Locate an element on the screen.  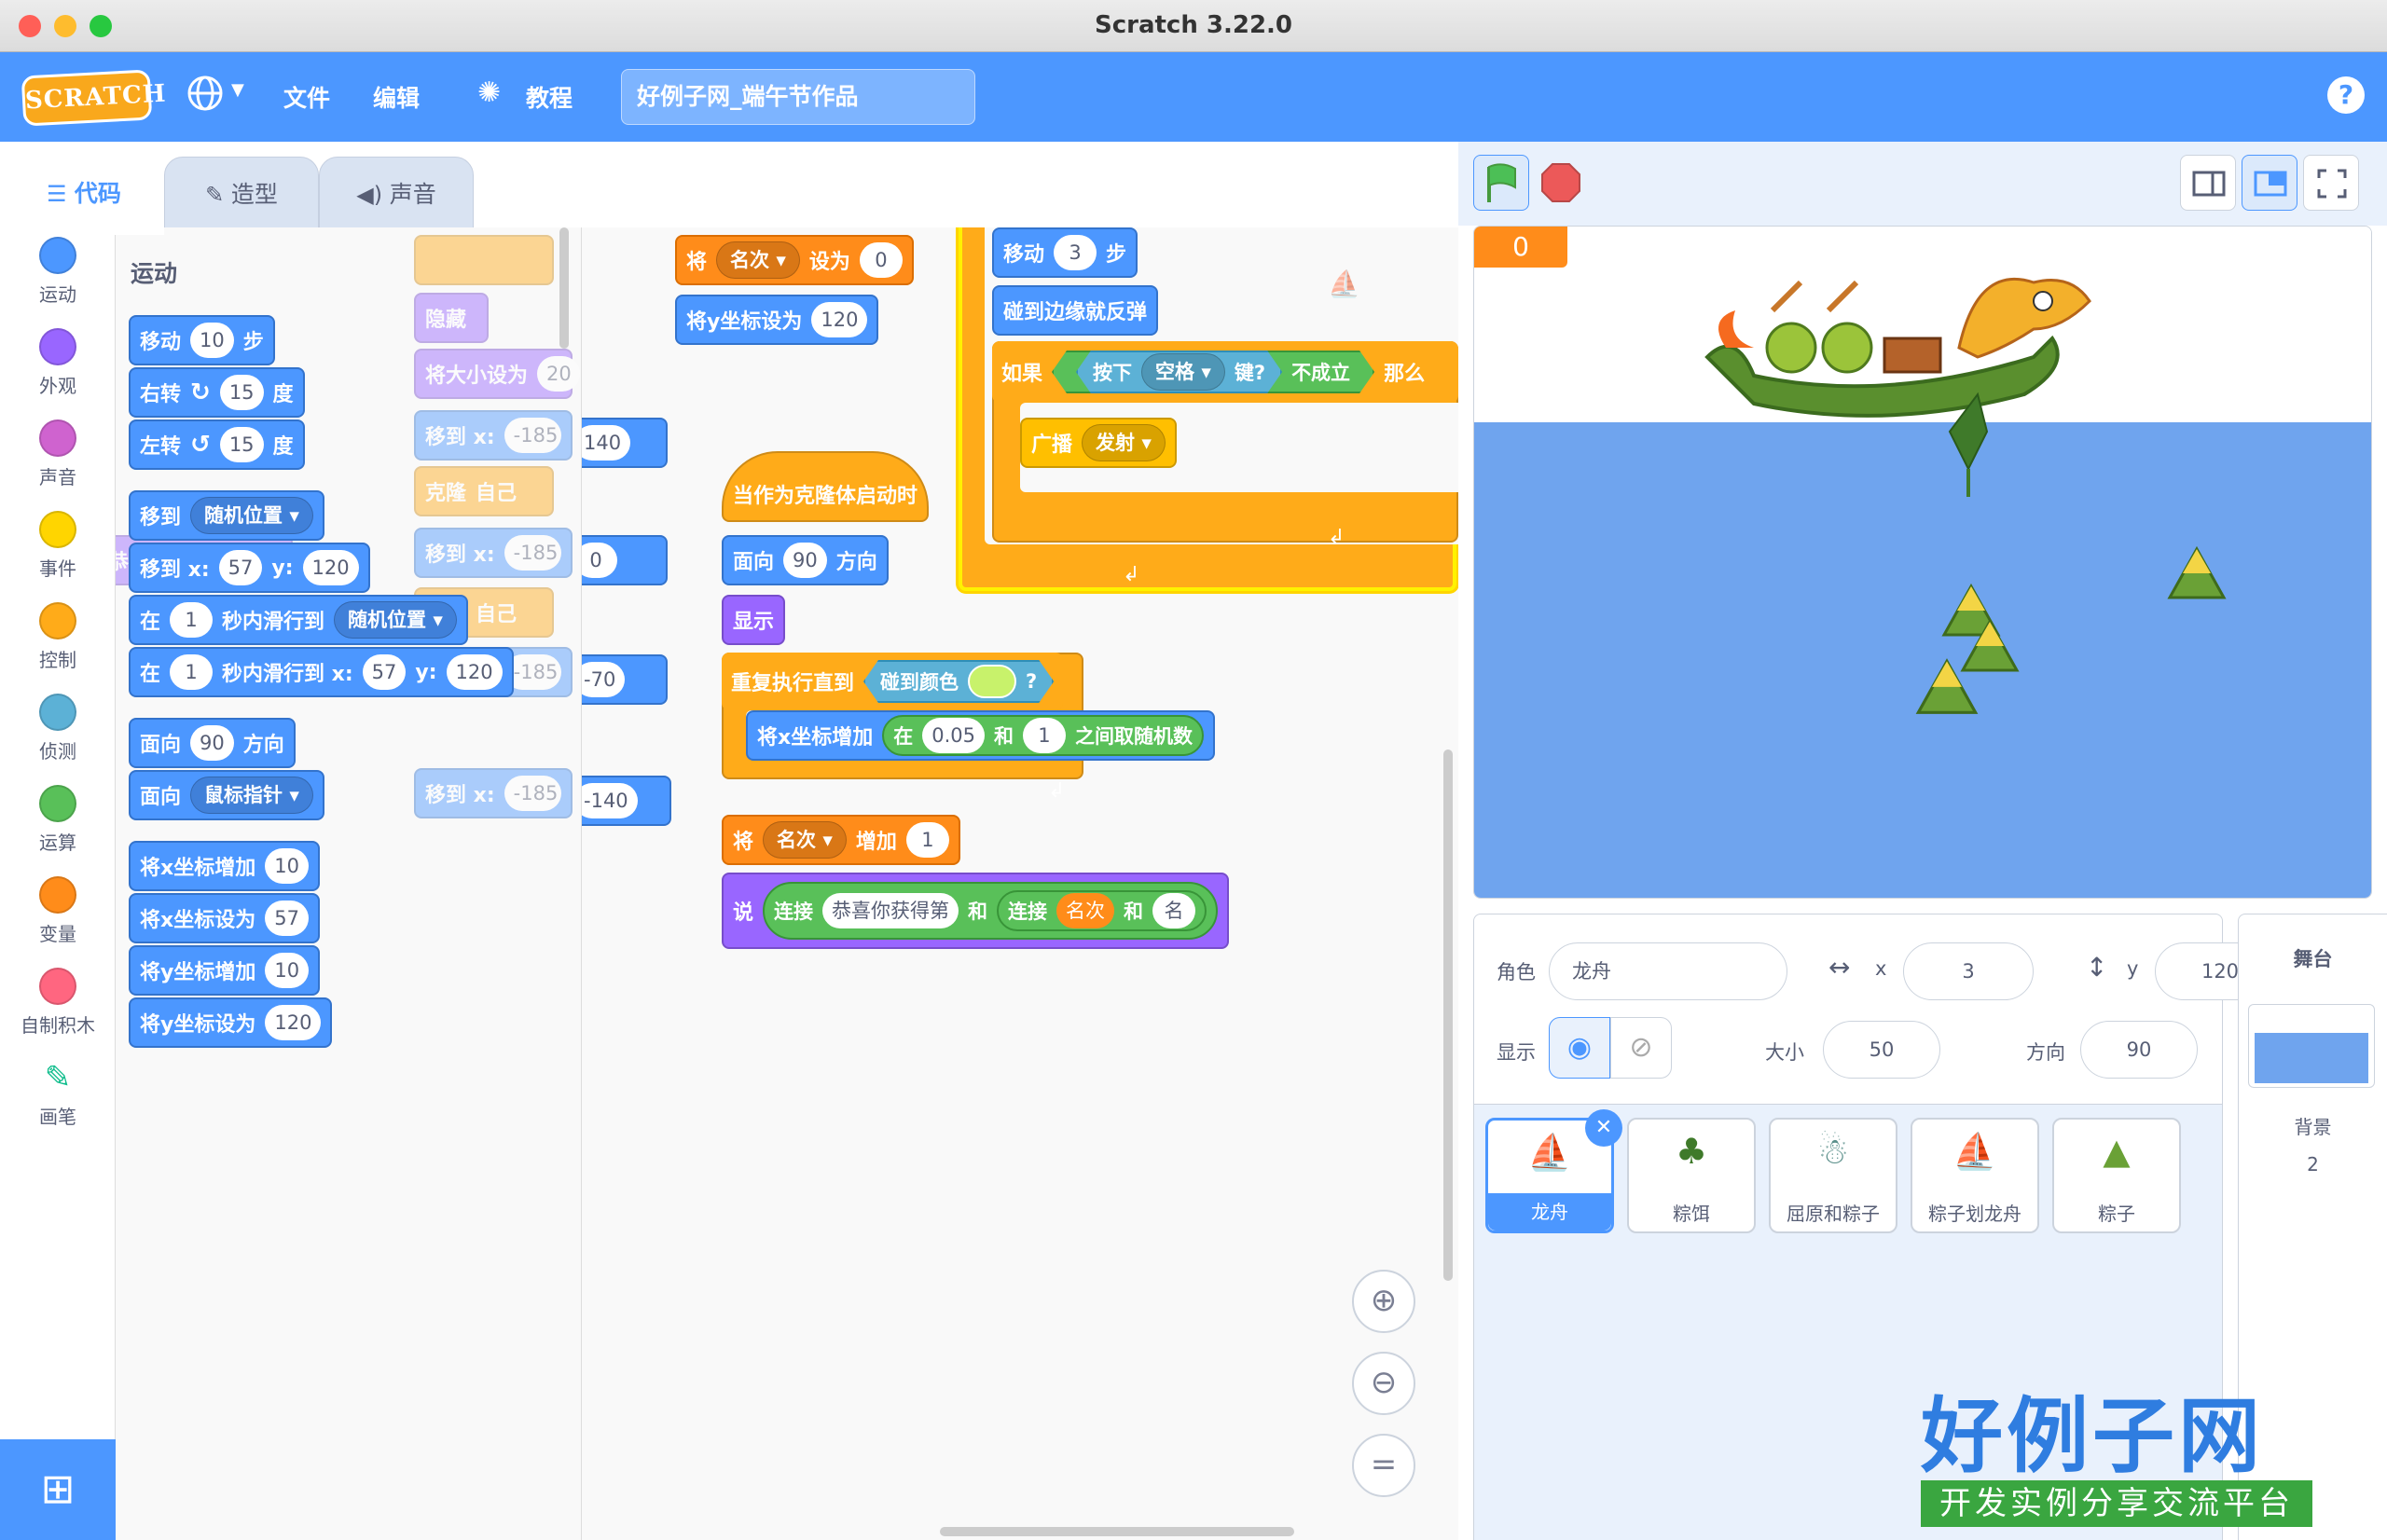
block-point-direction: 面向 90 方向 is located at coordinates (212, 743).